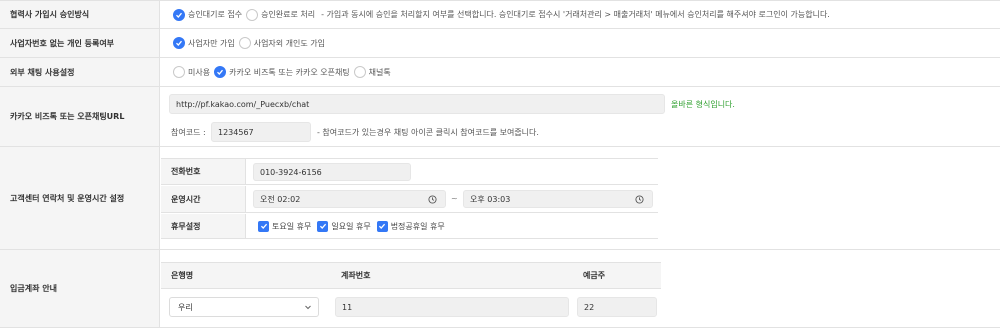  I want to click on phone-label: 전화번호, so click(203, 171).